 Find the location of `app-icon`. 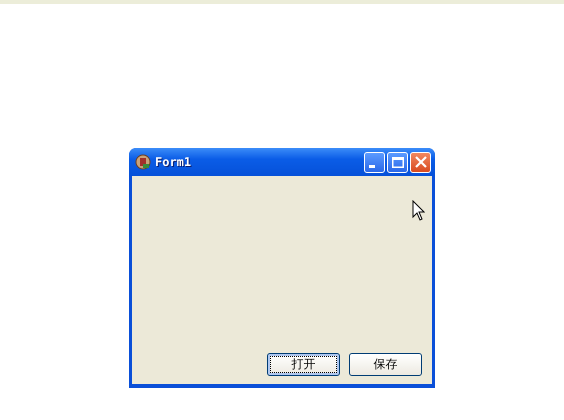

app-icon is located at coordinates (143, 162).